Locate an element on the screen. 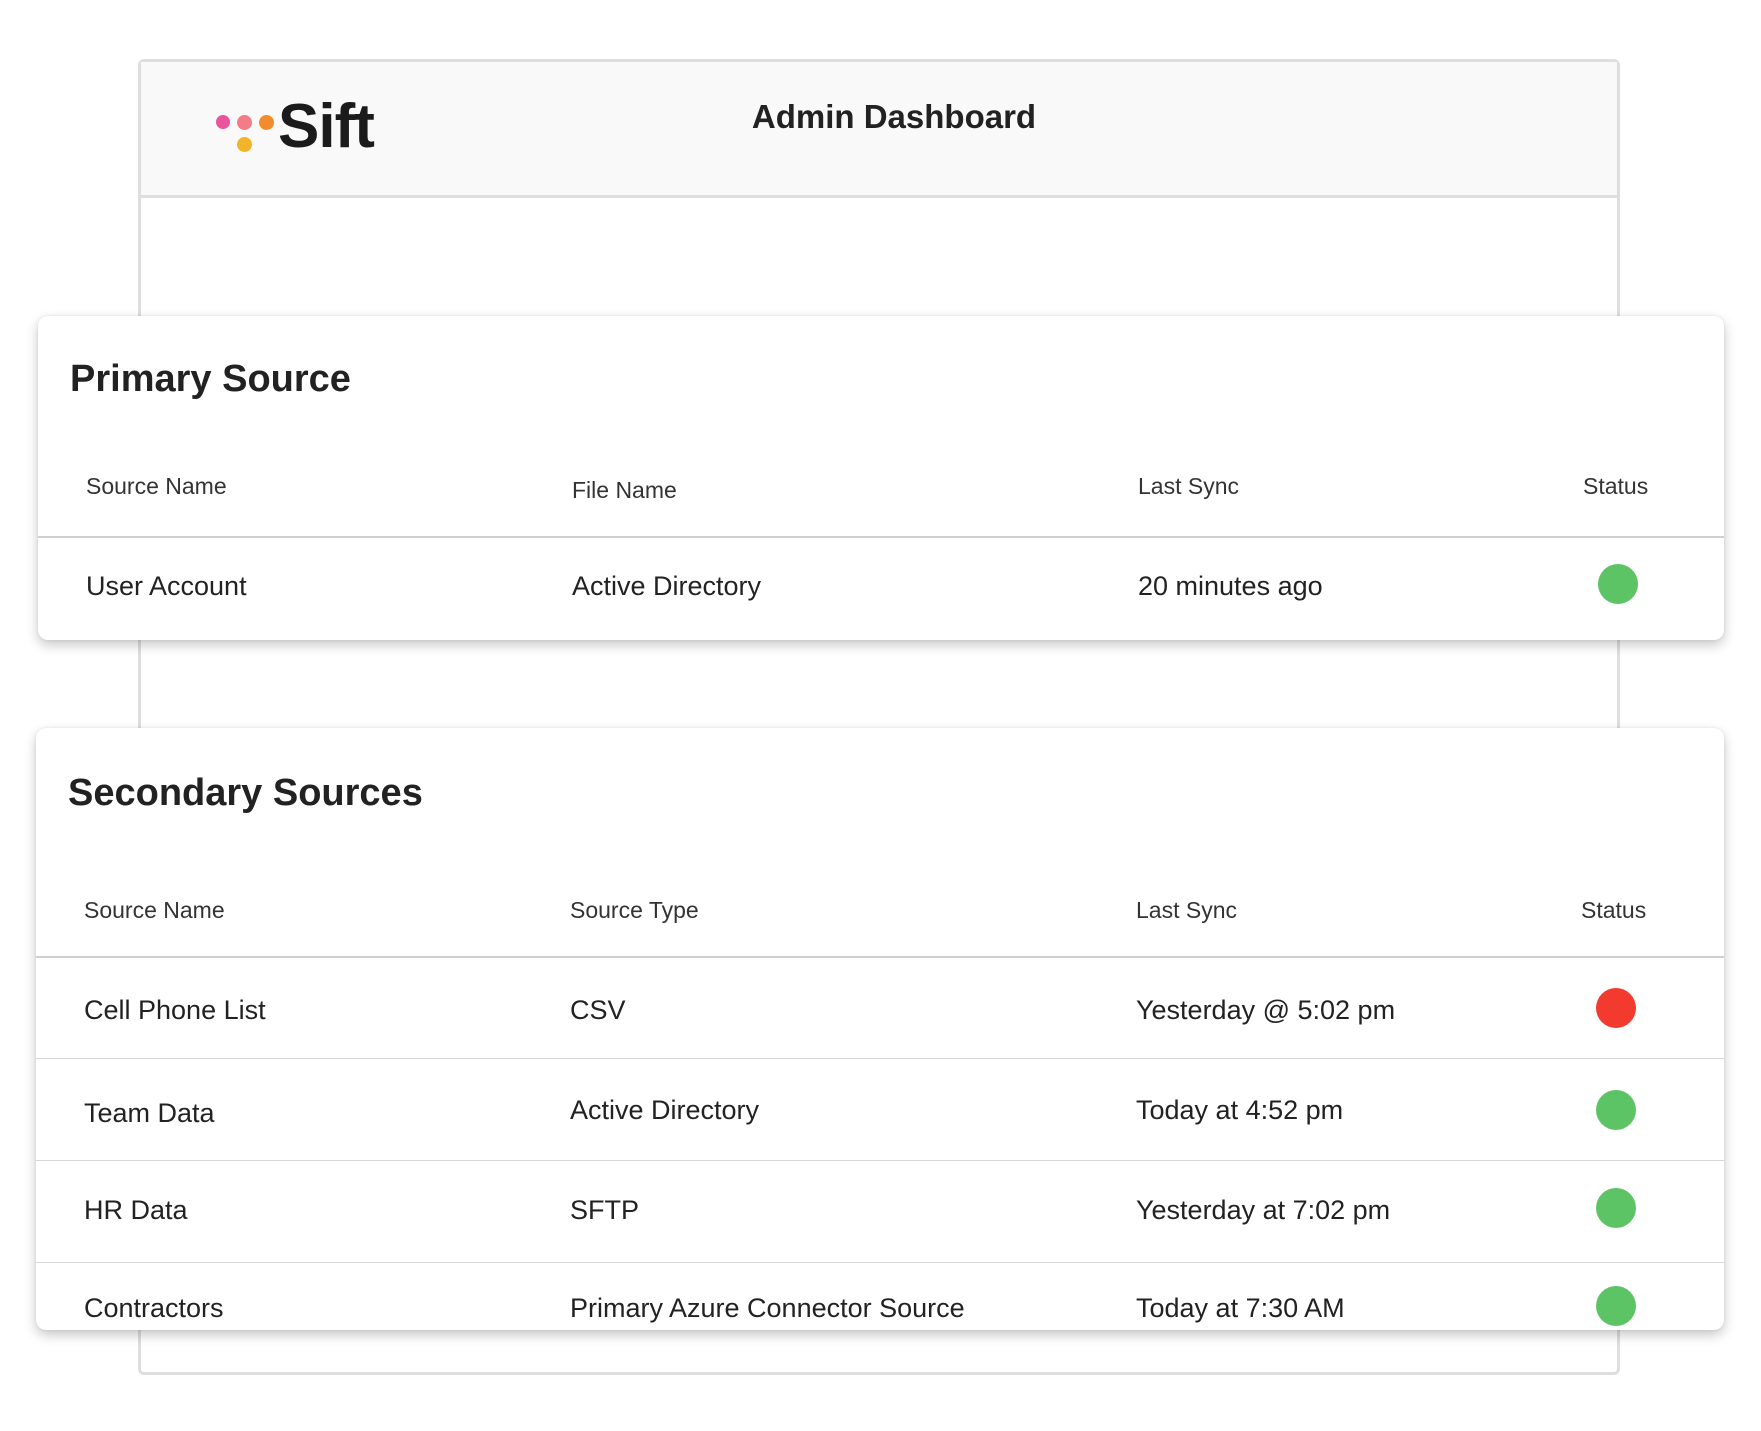  cell-source-name: Contractors is located at coordinates (154, 1308).